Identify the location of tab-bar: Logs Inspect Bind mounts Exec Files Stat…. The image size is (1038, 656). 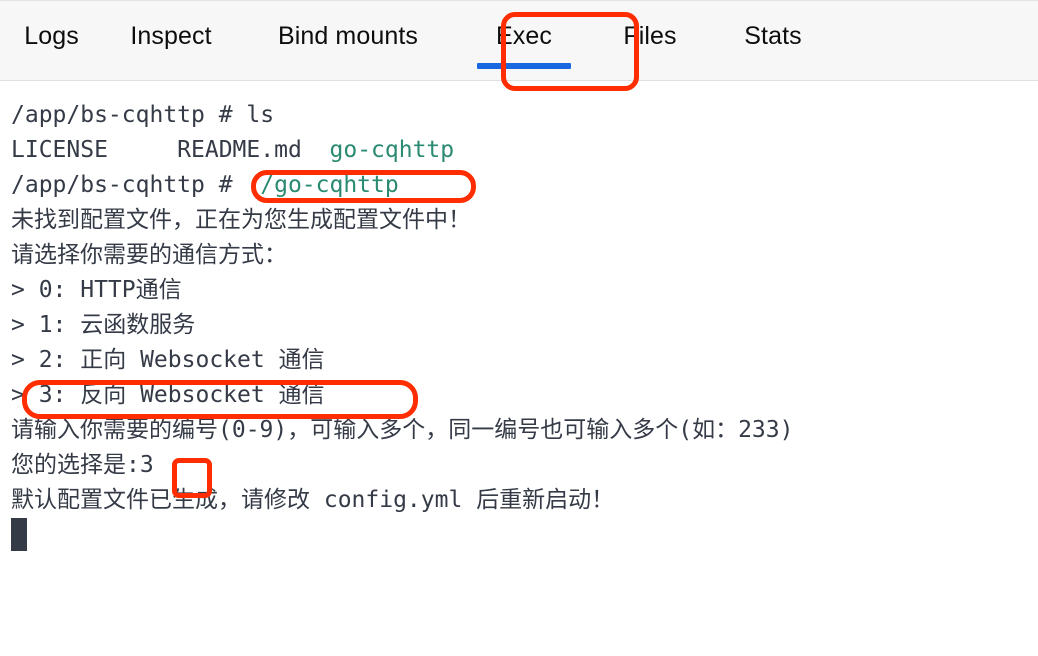
(519, 40).